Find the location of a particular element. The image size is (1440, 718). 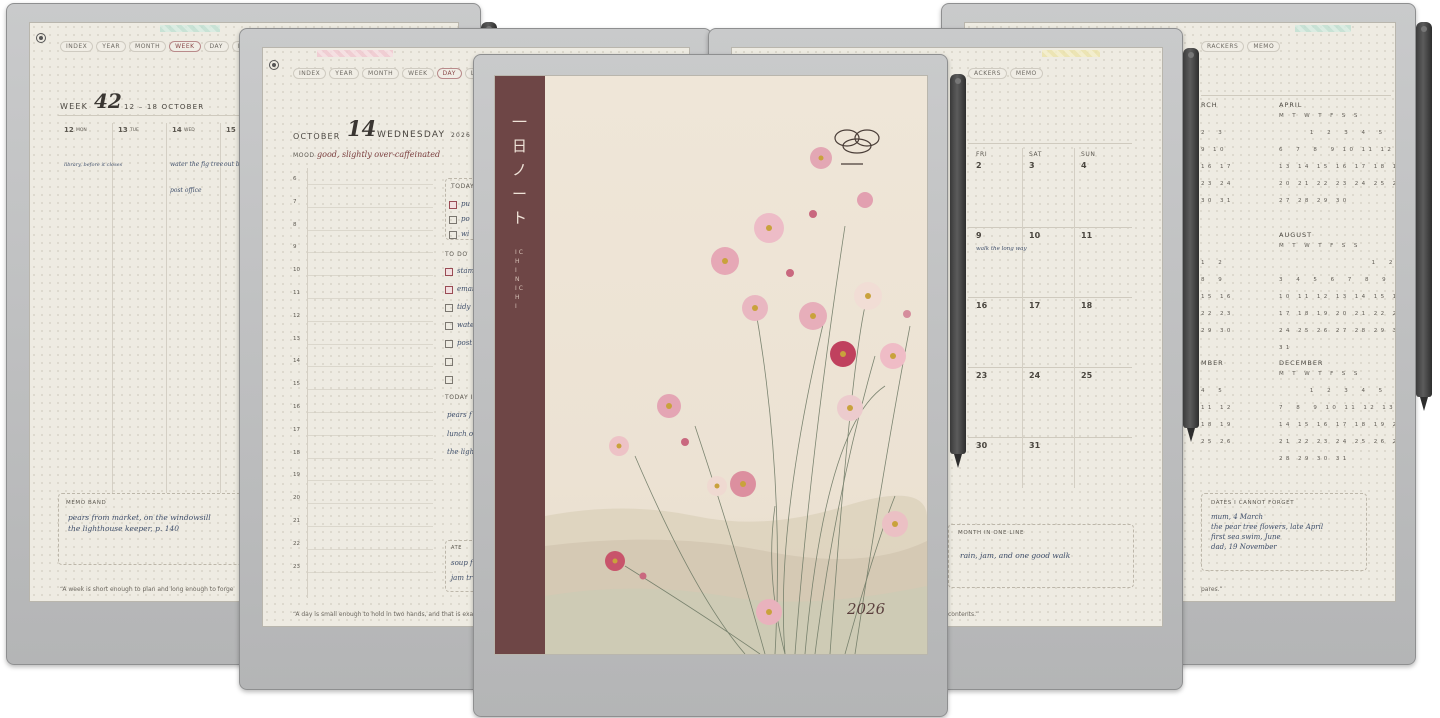

todo-item: tidy is located at coordinates (458, 307).